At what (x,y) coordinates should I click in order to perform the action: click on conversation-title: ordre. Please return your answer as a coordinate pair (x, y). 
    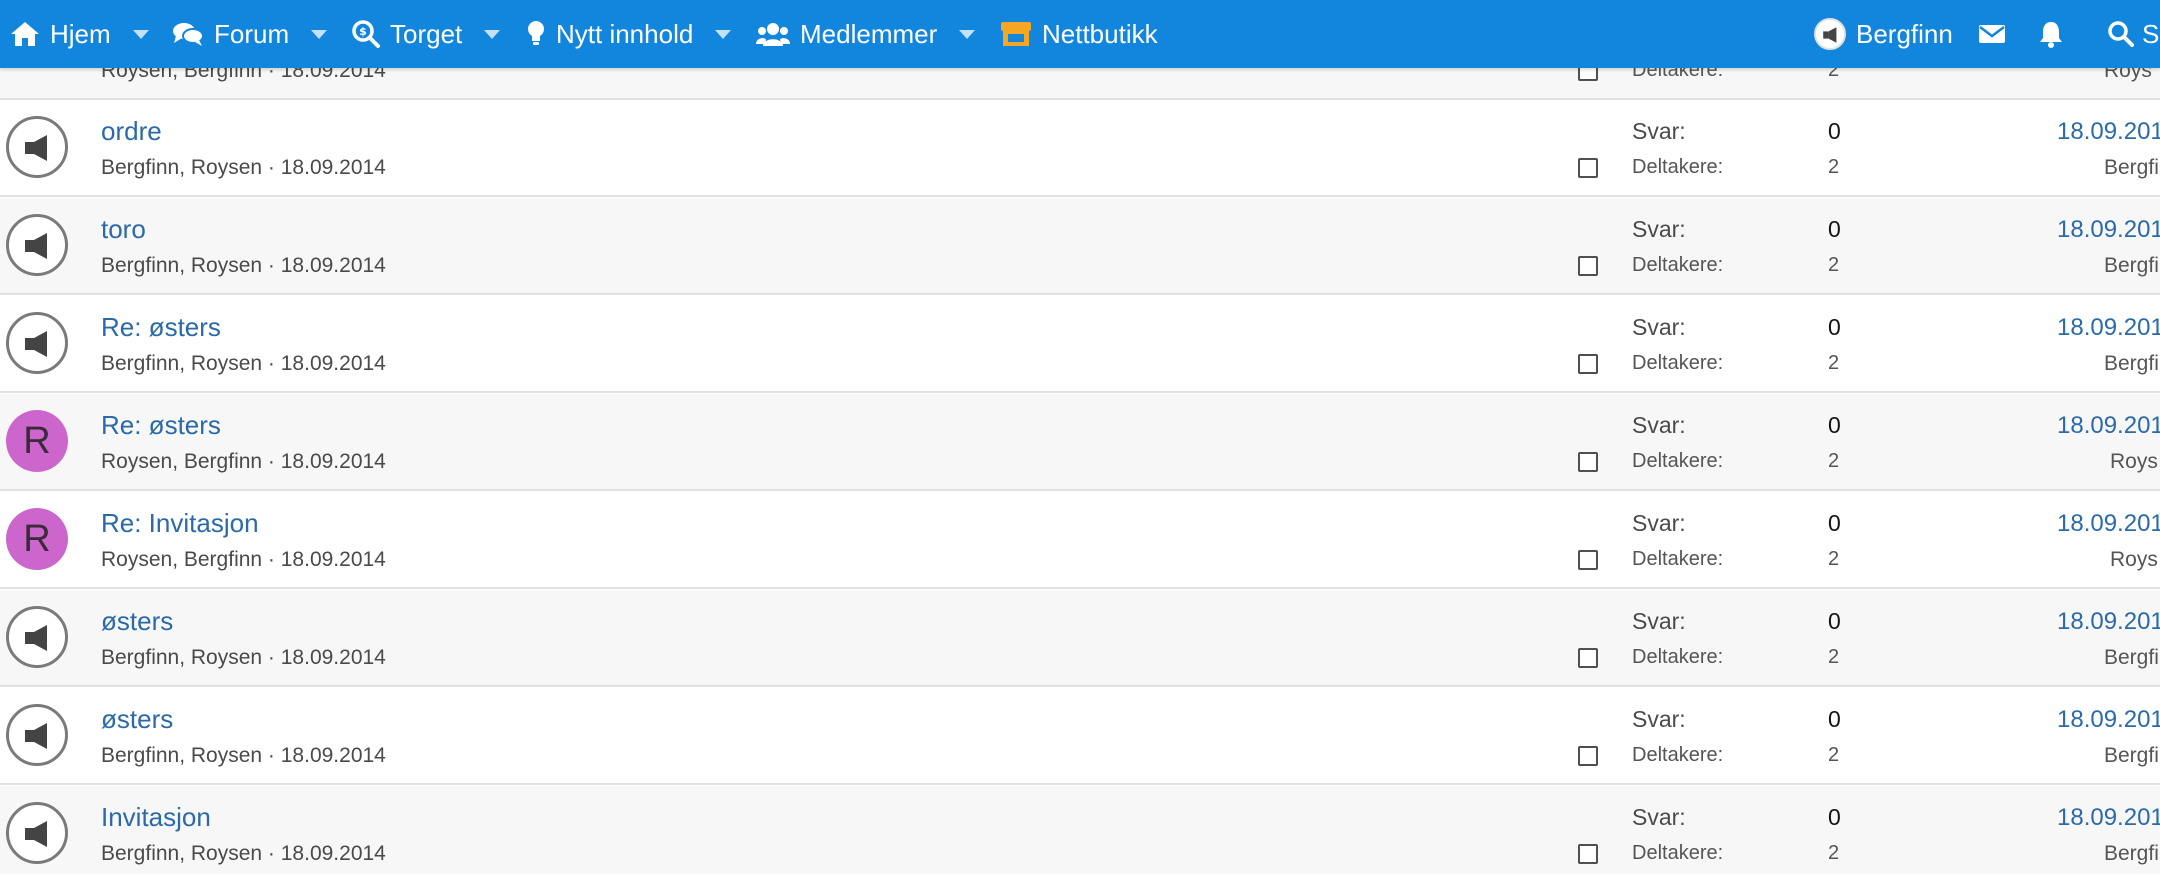
    Looking at the image, I should click on (131, 131).